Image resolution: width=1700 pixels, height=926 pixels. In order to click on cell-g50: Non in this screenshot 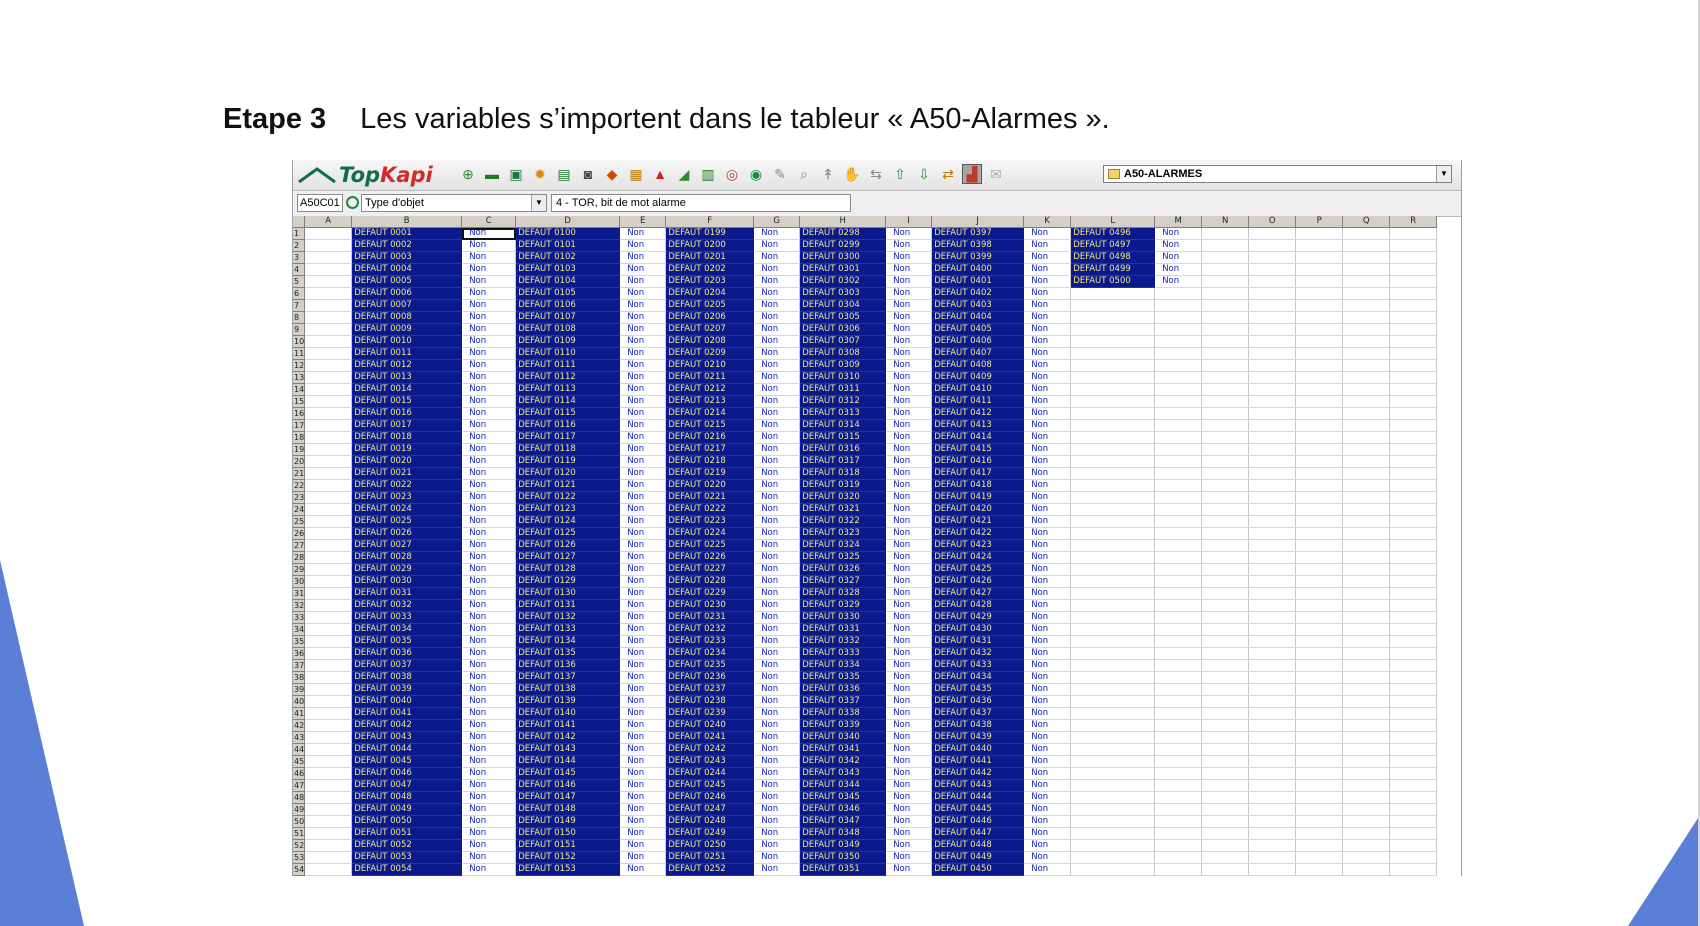, I will do `click(777, 822)`.